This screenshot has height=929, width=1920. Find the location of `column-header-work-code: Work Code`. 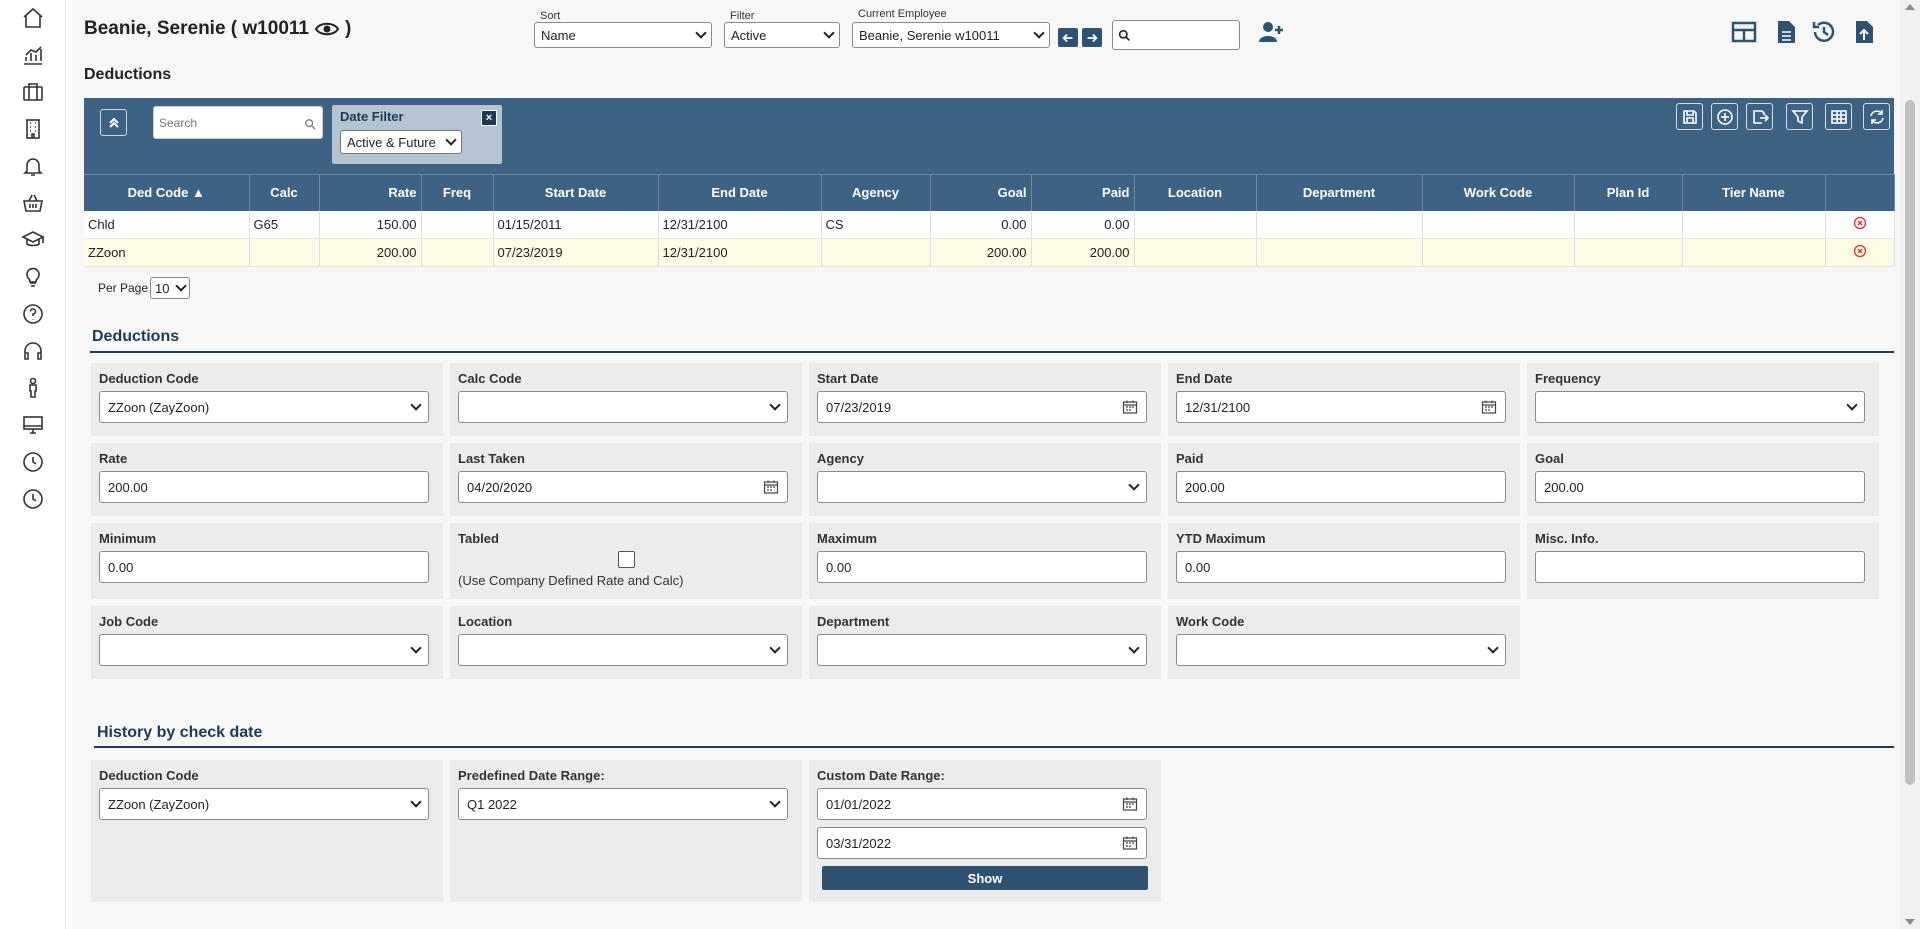

column-header-work-code: Work Code is located at coordinates (1498, 192).